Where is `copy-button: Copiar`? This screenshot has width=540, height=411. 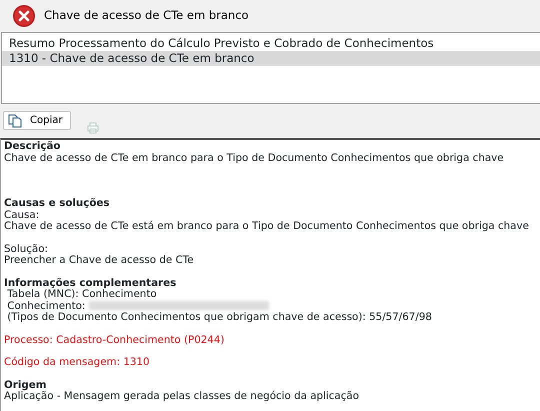 copy-button: Copiar is located at coordinates (37, 120).